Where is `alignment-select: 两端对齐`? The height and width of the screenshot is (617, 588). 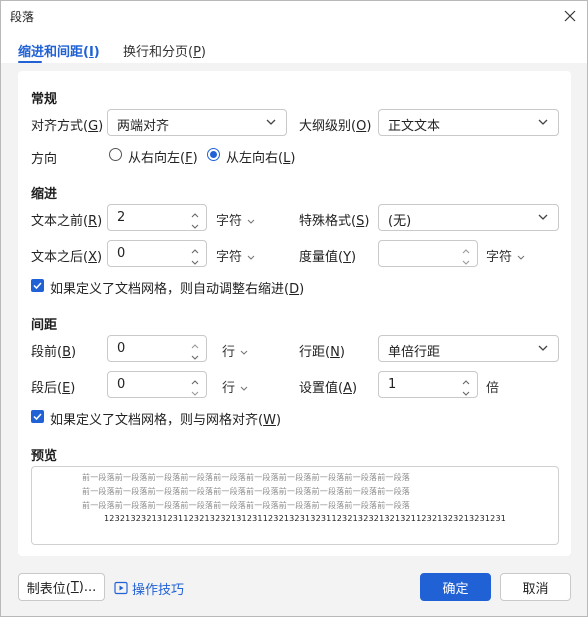
alignment-select: 两端对齐 is located at coordinates (197, 122).